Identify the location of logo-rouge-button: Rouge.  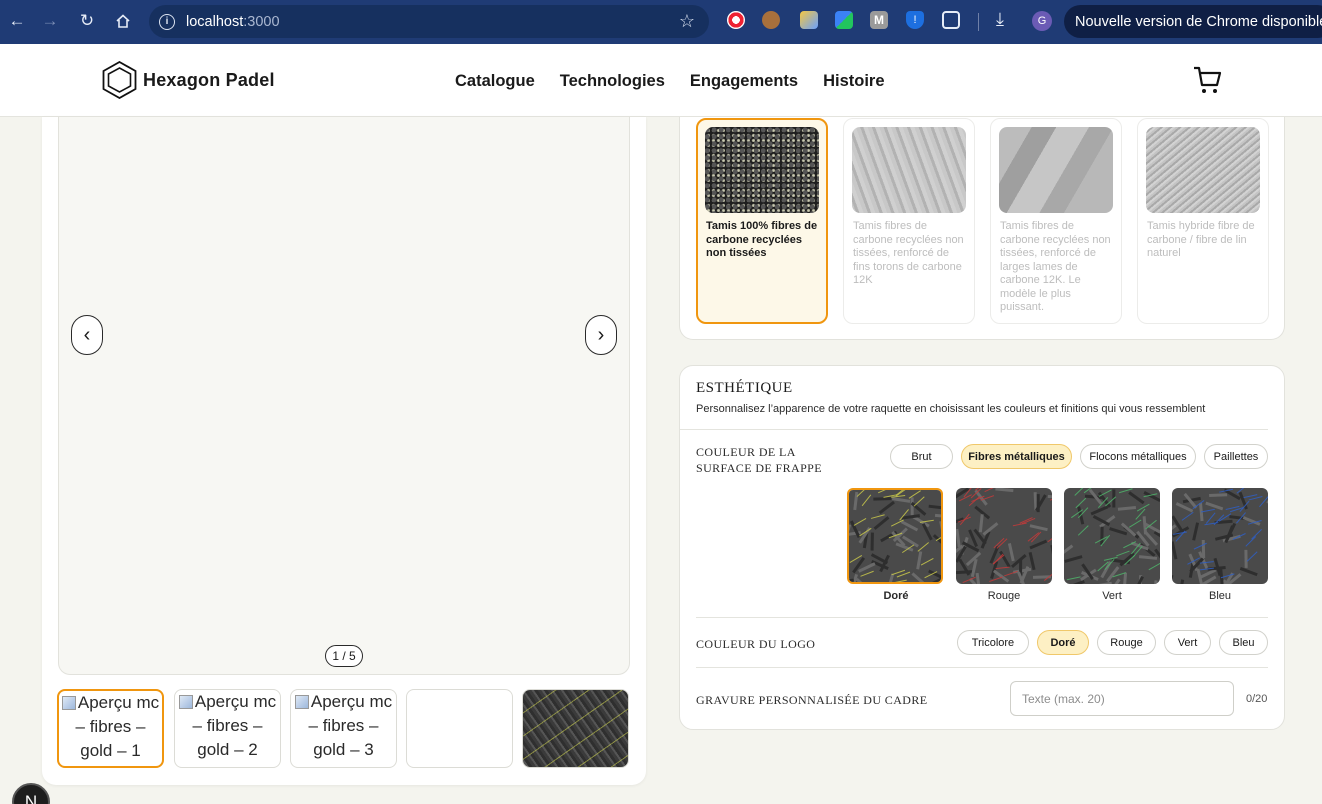
(1126, 642).